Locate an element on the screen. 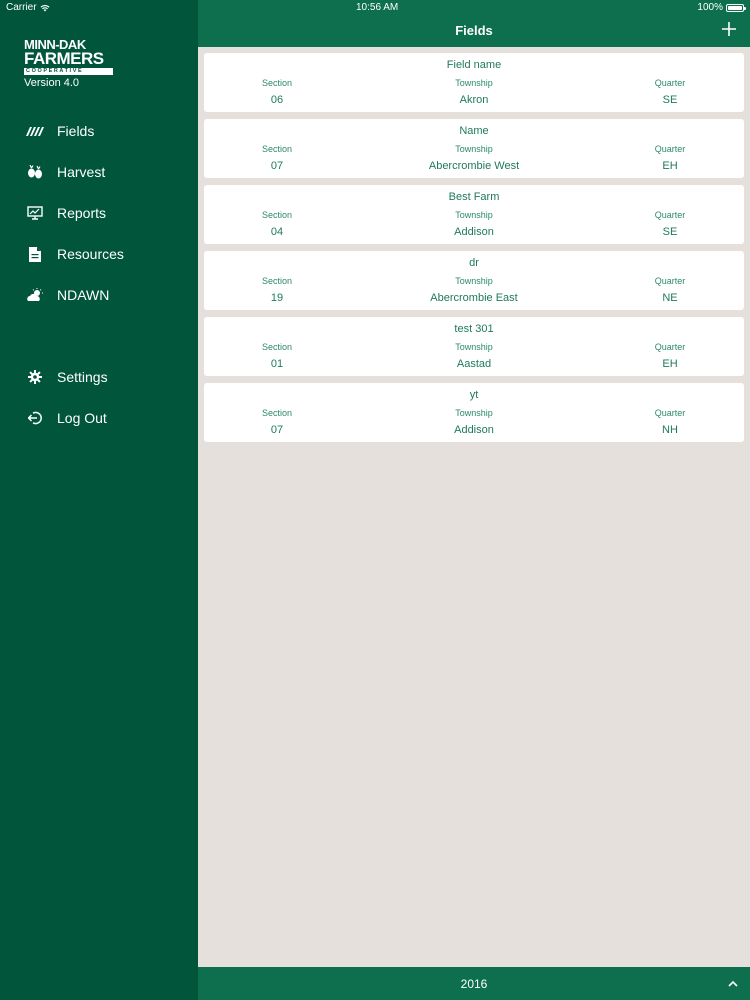 The width and height of the screenshot is (750, 1000). document-icon is located at coordinates (35, 254).